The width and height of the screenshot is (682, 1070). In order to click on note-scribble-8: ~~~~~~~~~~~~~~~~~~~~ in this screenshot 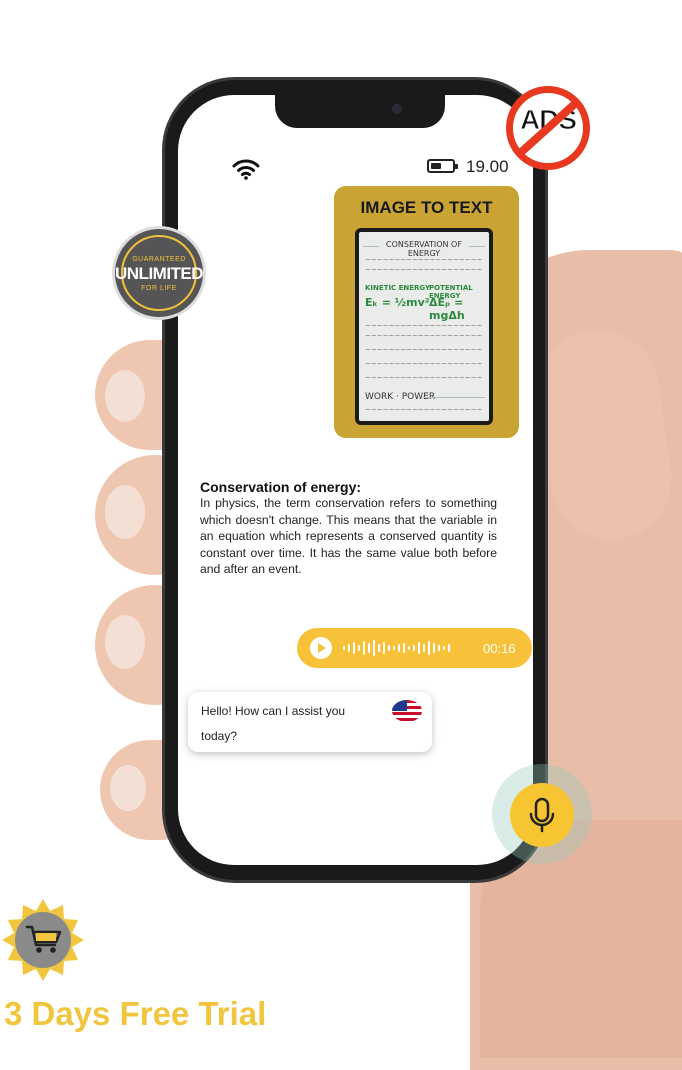, I will do `click(424, 410)`.